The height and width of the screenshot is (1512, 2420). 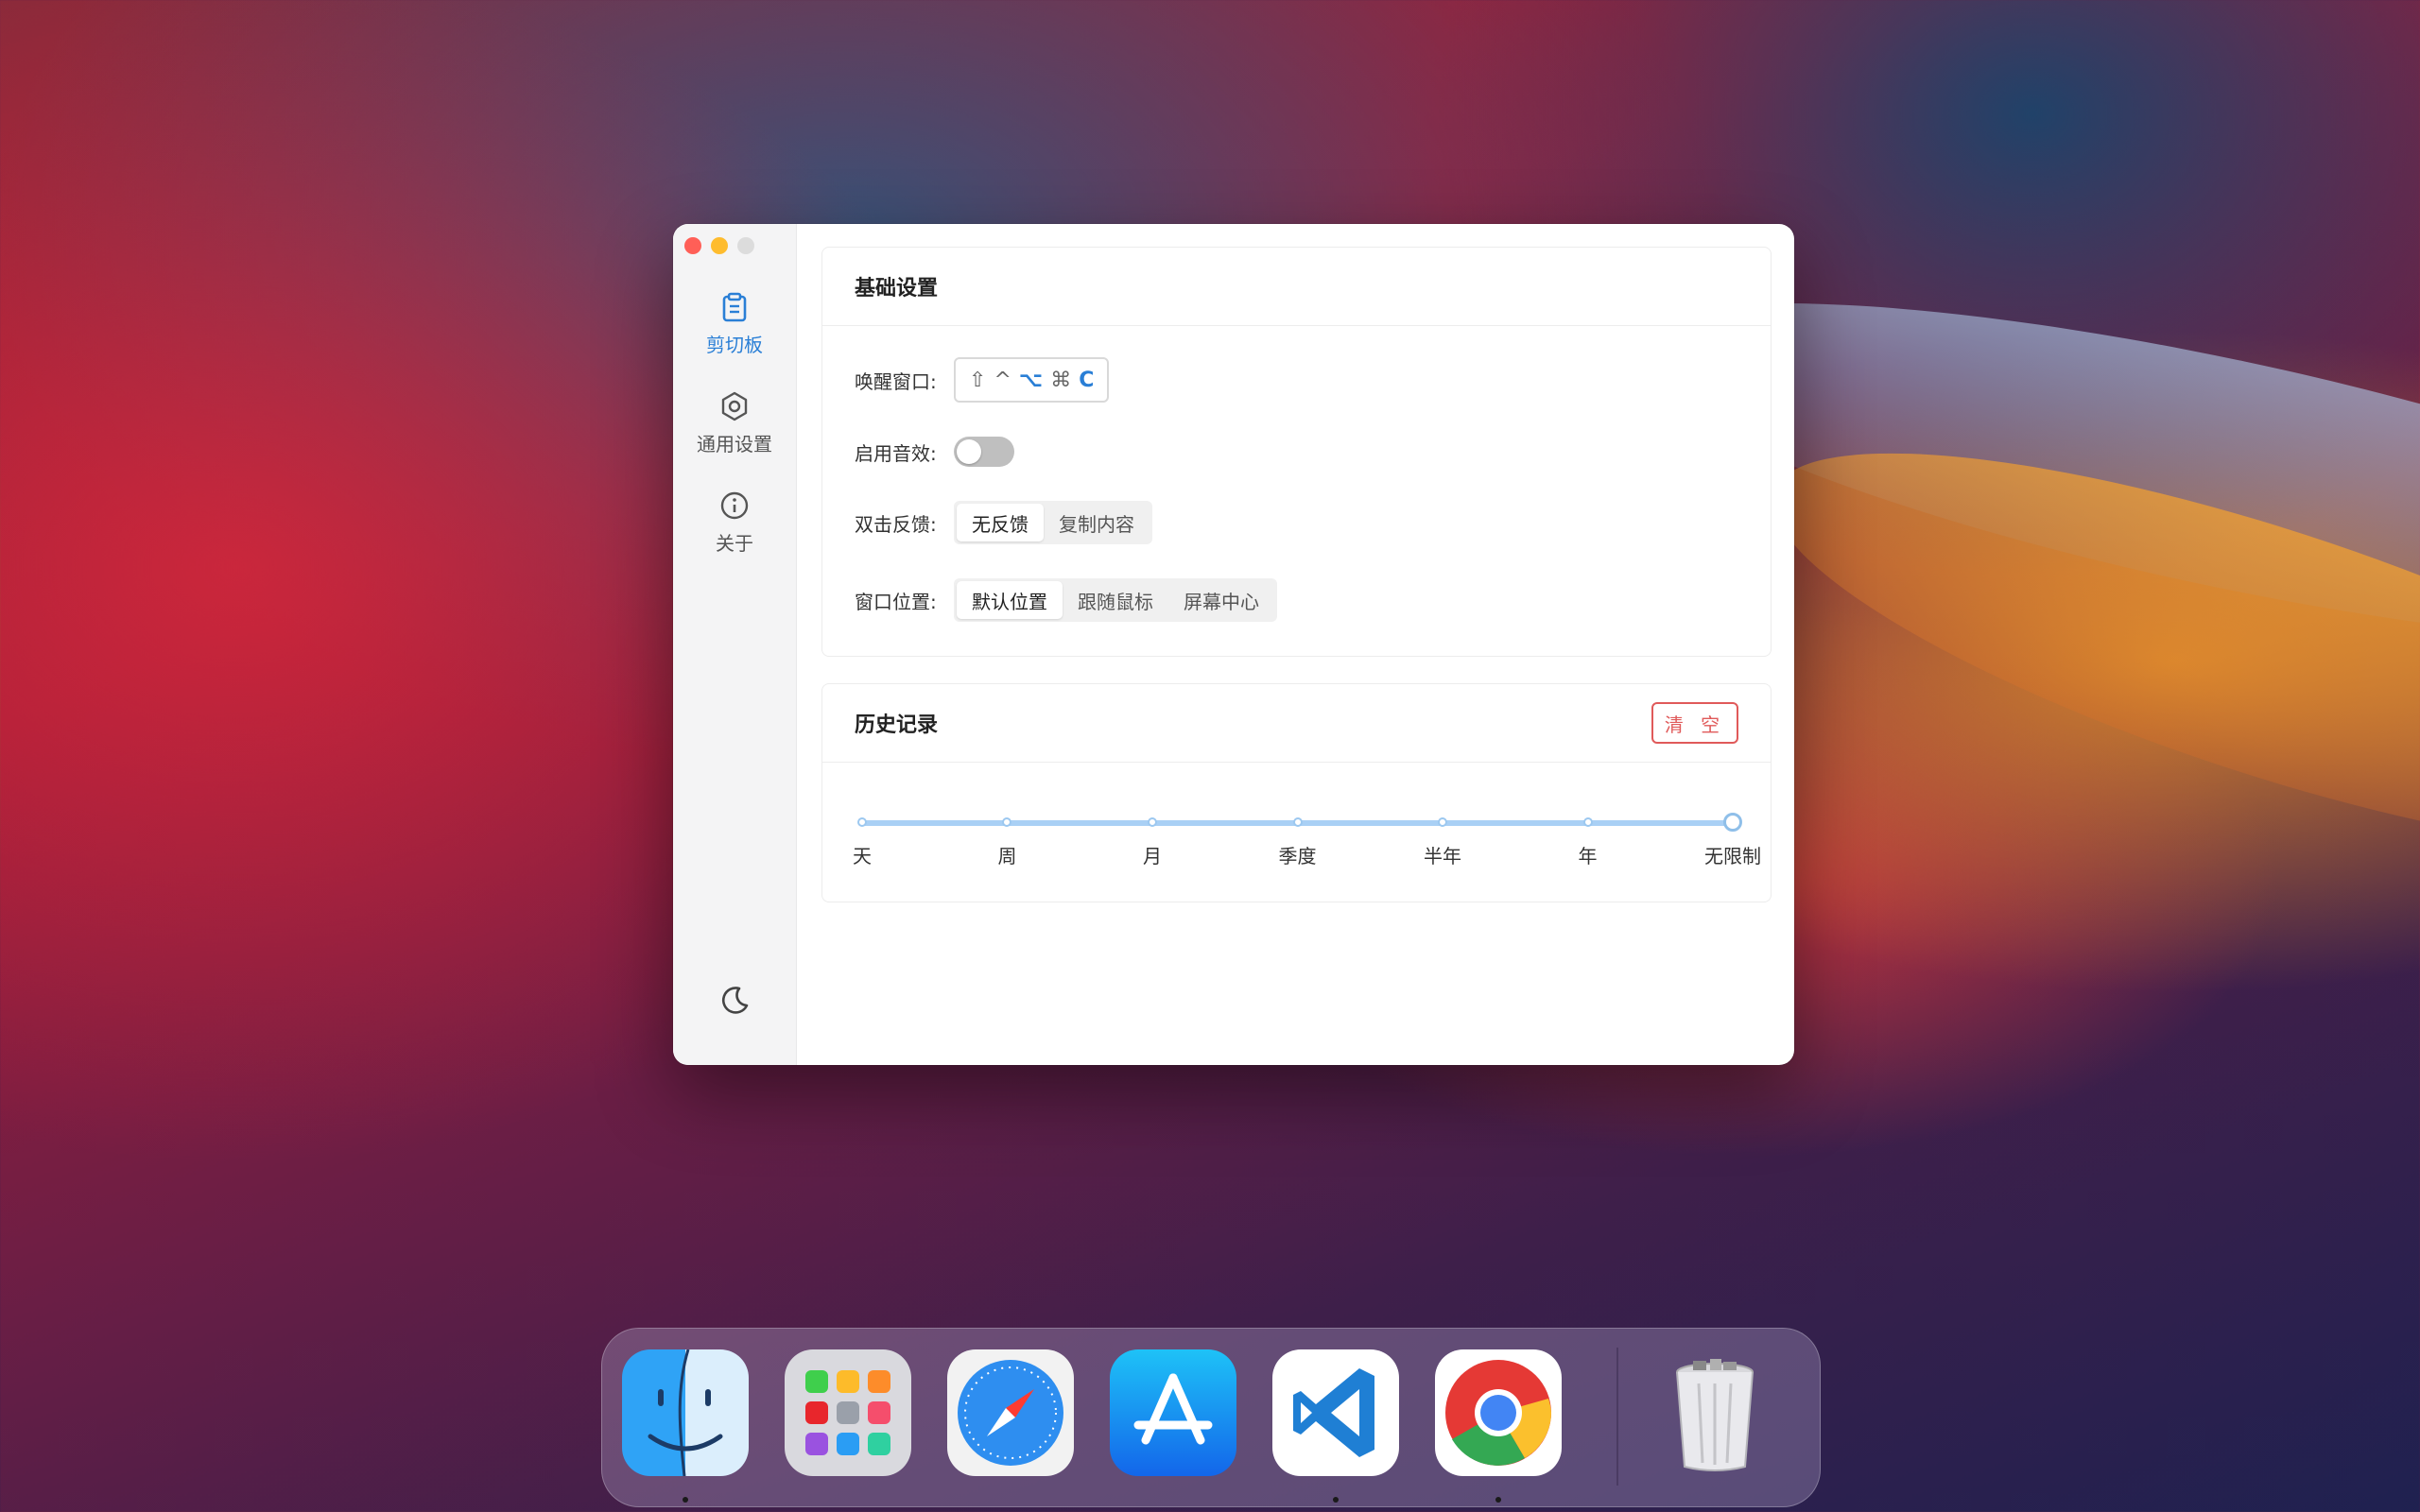 I want to click on hexagon-settings-icon, so click(x=735, y=406).